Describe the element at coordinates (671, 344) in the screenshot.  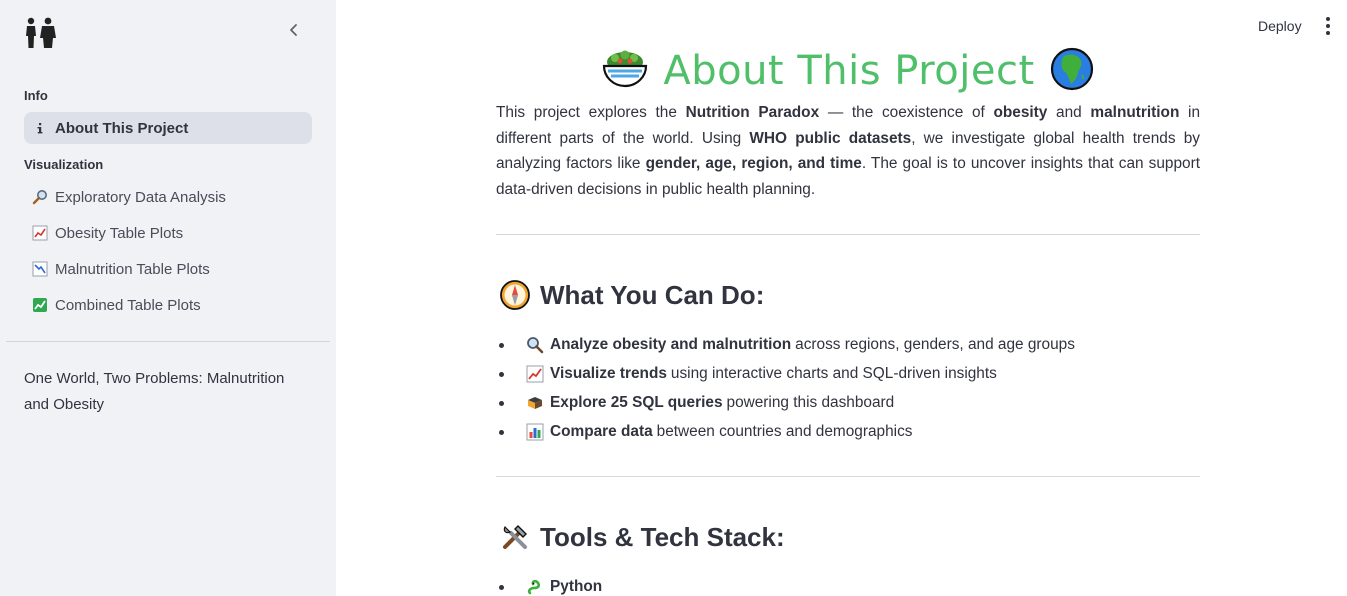
I see `list-item-bold: Analyze obesity and malnutrition` at that location.